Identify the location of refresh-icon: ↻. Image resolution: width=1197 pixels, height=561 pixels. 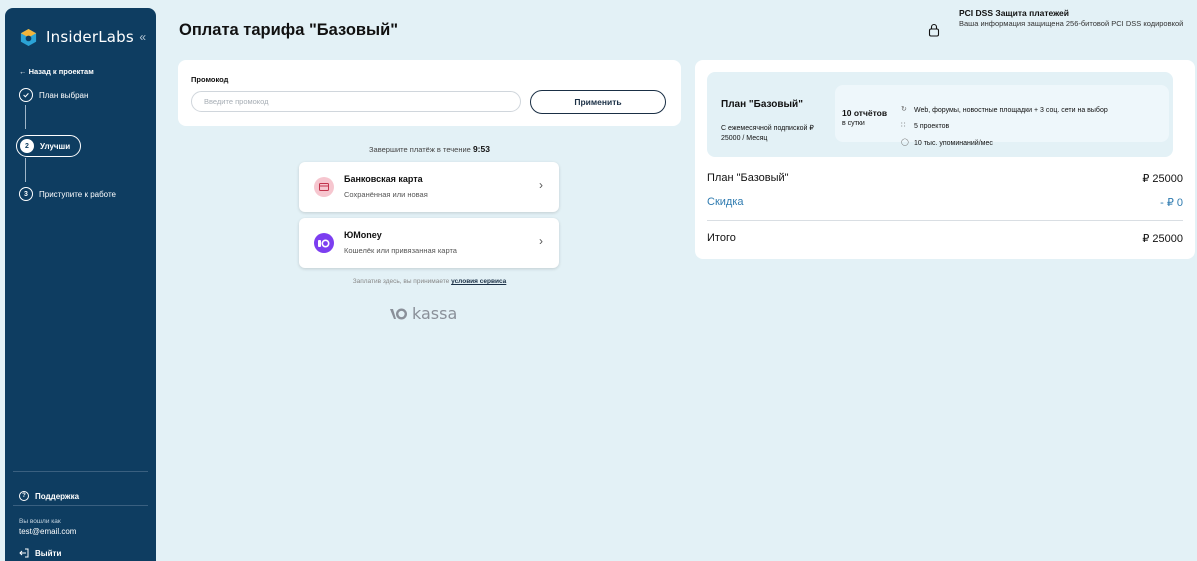
(904, 109).